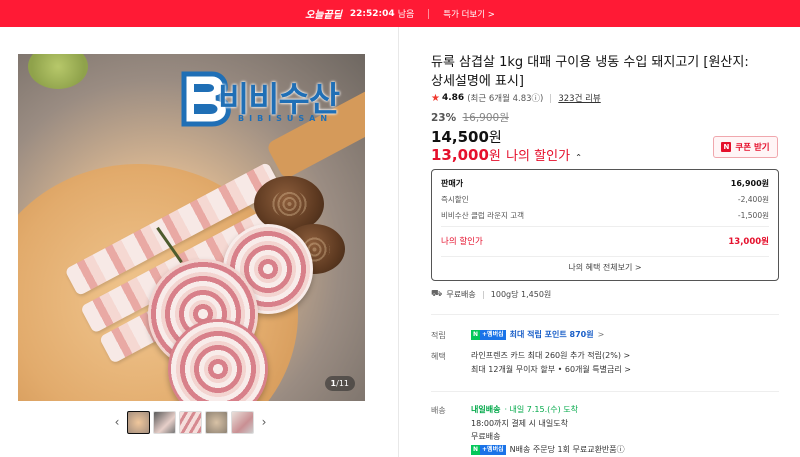  I want to click on pb-row-list-price: 판매가 16,900원, so click(605, 183).